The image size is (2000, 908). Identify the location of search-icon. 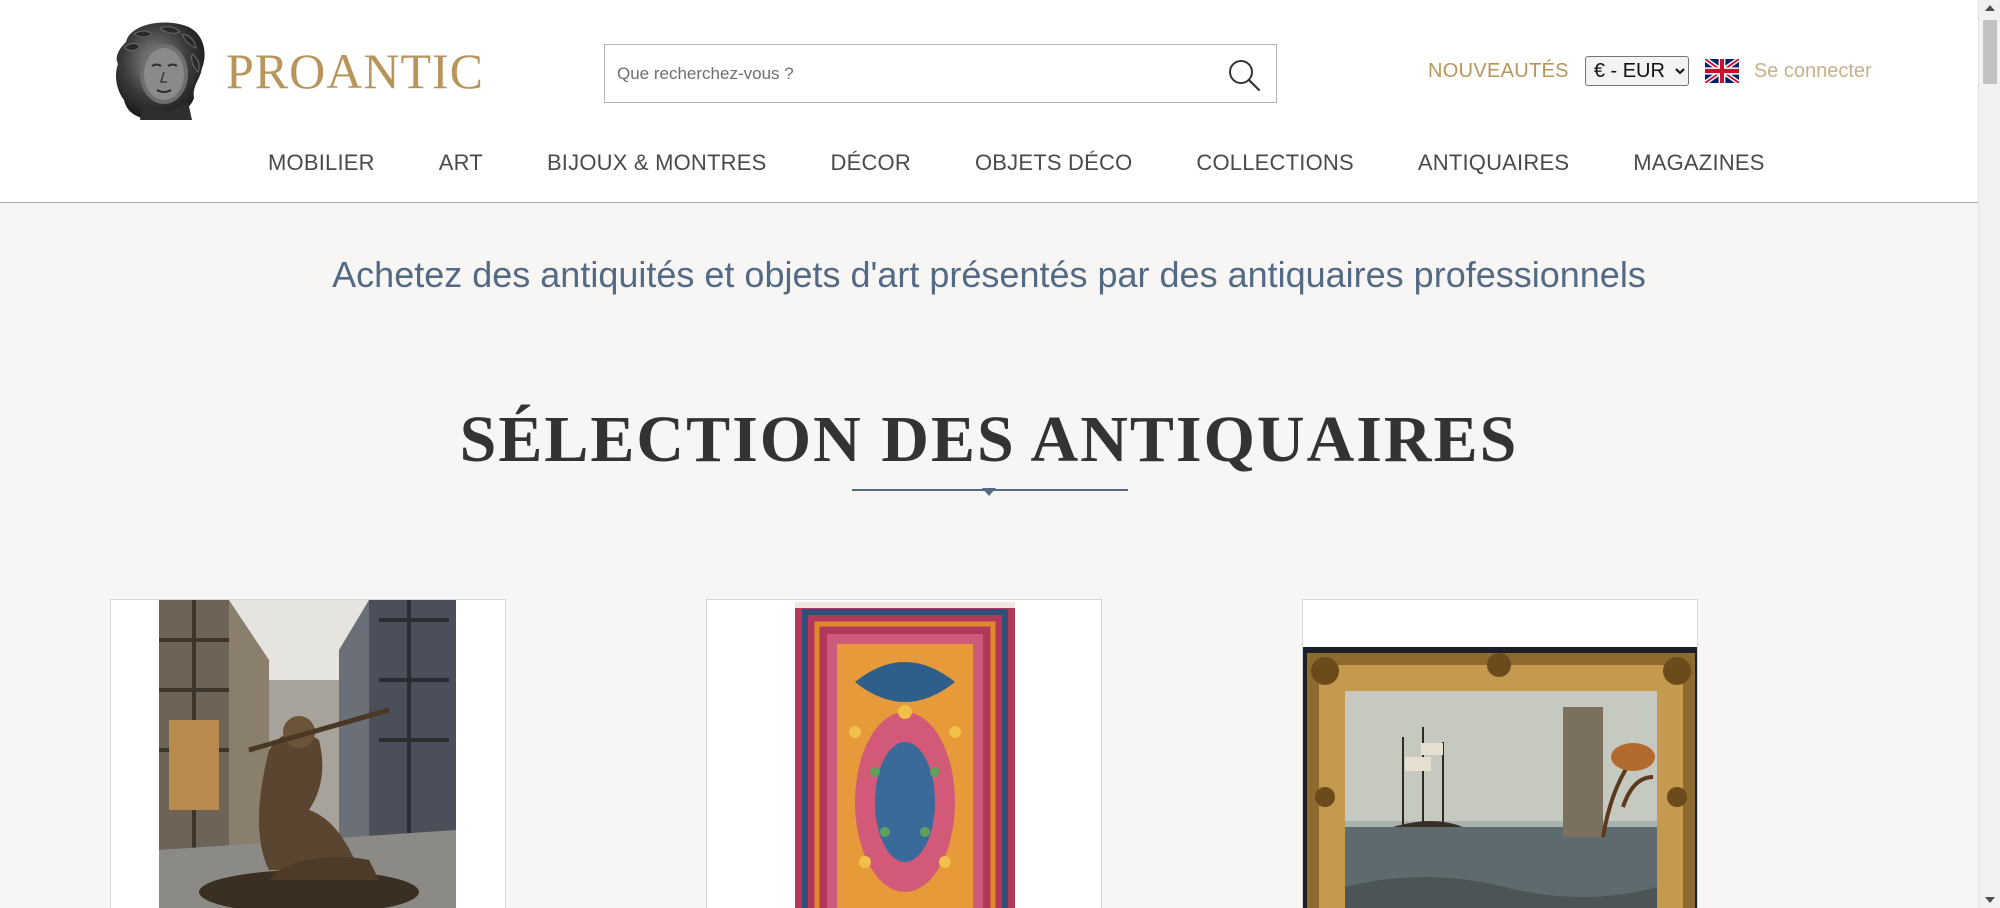
(1244, 75).